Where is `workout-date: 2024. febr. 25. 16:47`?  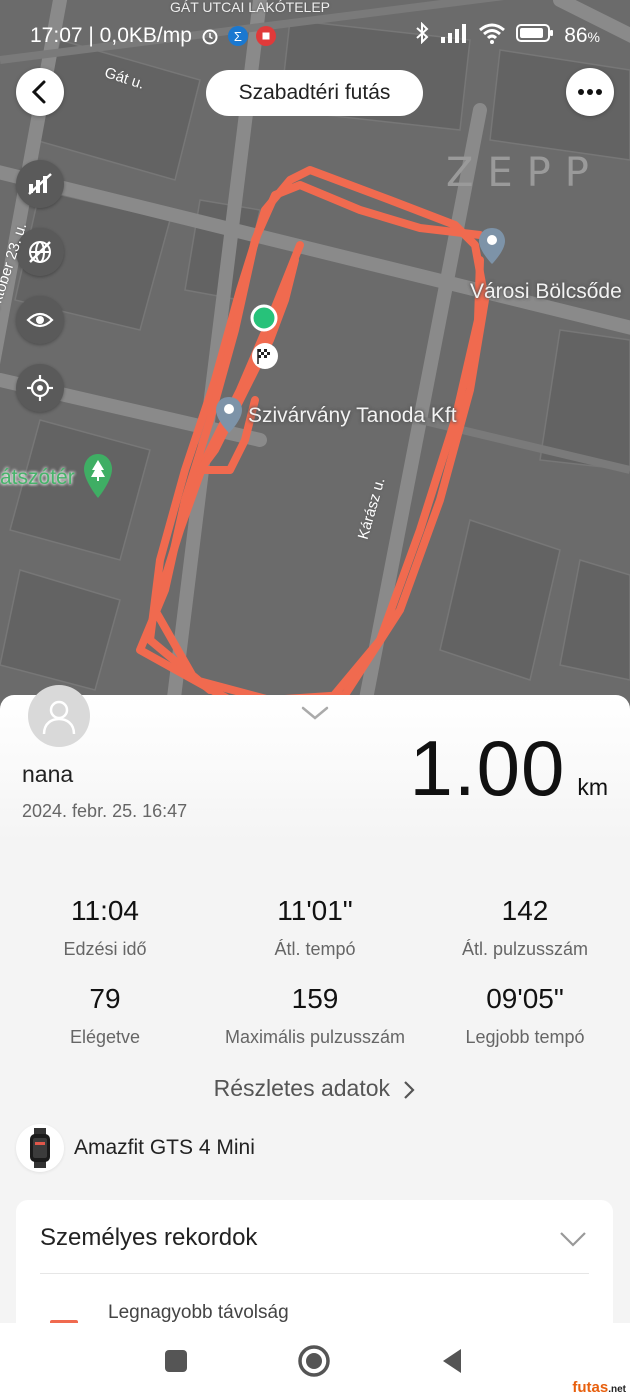 workout-date: 2024. febr. 25. 16:47 is located at coordinates (105, 811).